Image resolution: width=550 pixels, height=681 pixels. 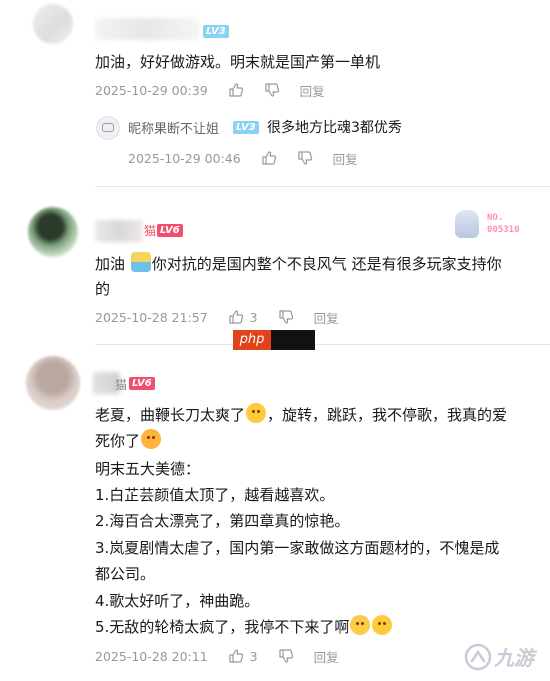 What do you see at coordinates (503, 230) in the screenshot?
I see `fan-card-number: 005310` at bounding box center [503, 230].